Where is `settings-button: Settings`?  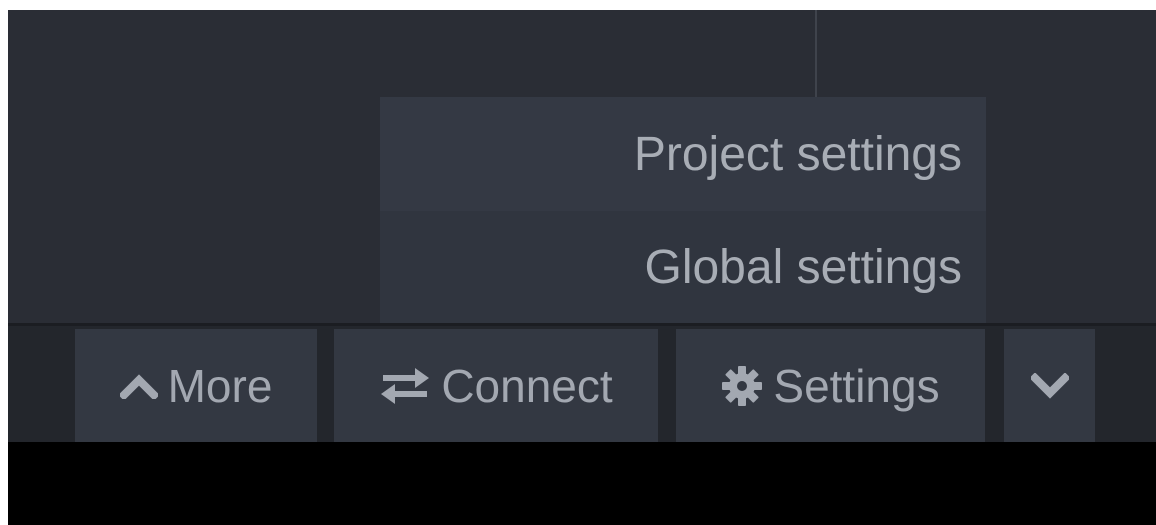 settings-button: Settings is located at coordinates (830, 385).